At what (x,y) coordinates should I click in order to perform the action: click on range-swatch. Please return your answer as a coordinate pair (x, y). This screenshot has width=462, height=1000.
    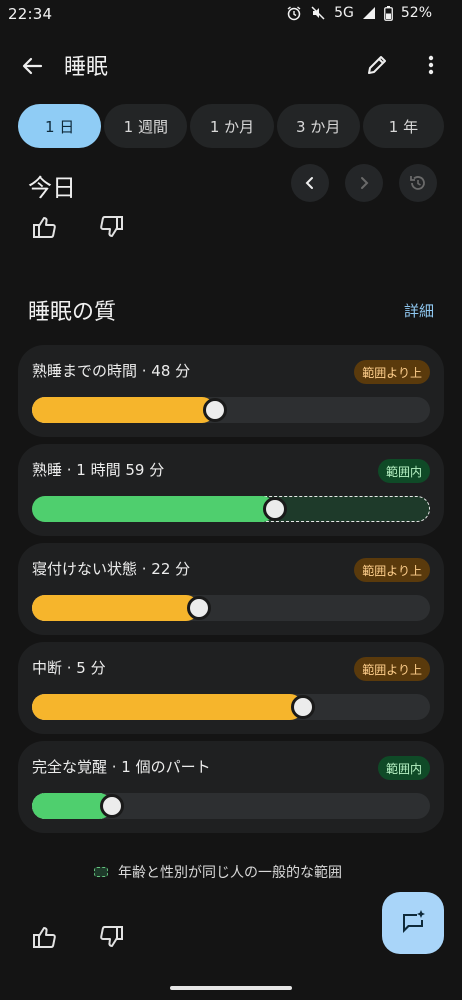
    Looking at the image, I should click on (101, 872).